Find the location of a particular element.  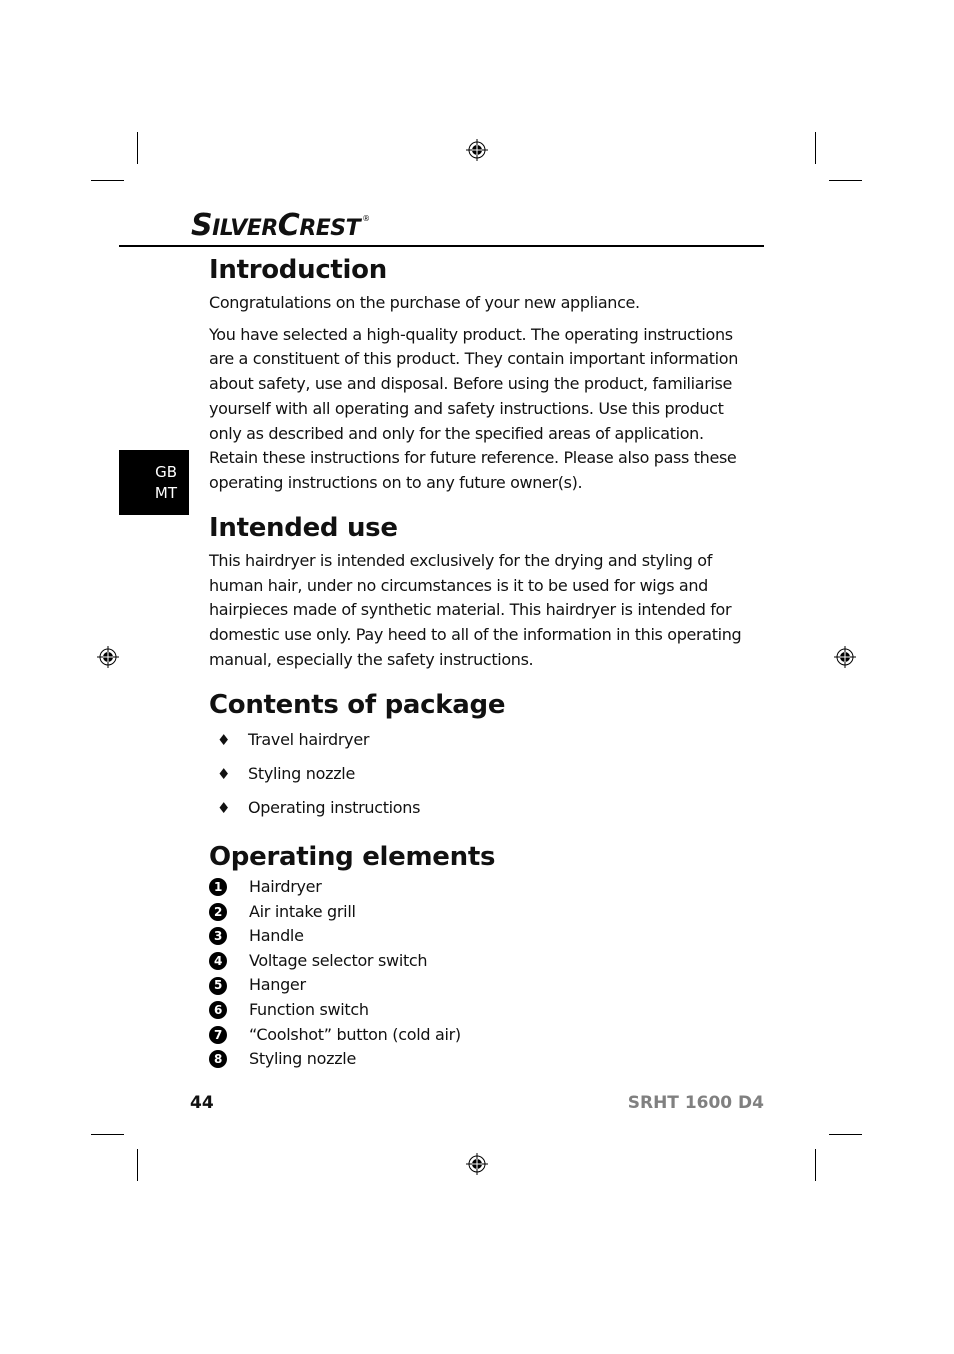

list-item: 8 Styling nozzle is located at coordinates (481, 1059).